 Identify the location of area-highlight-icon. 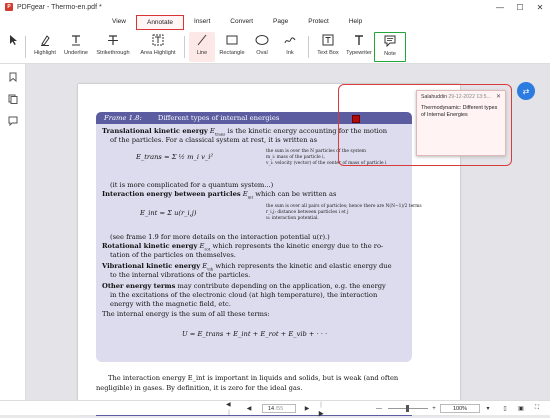
(158, 40).